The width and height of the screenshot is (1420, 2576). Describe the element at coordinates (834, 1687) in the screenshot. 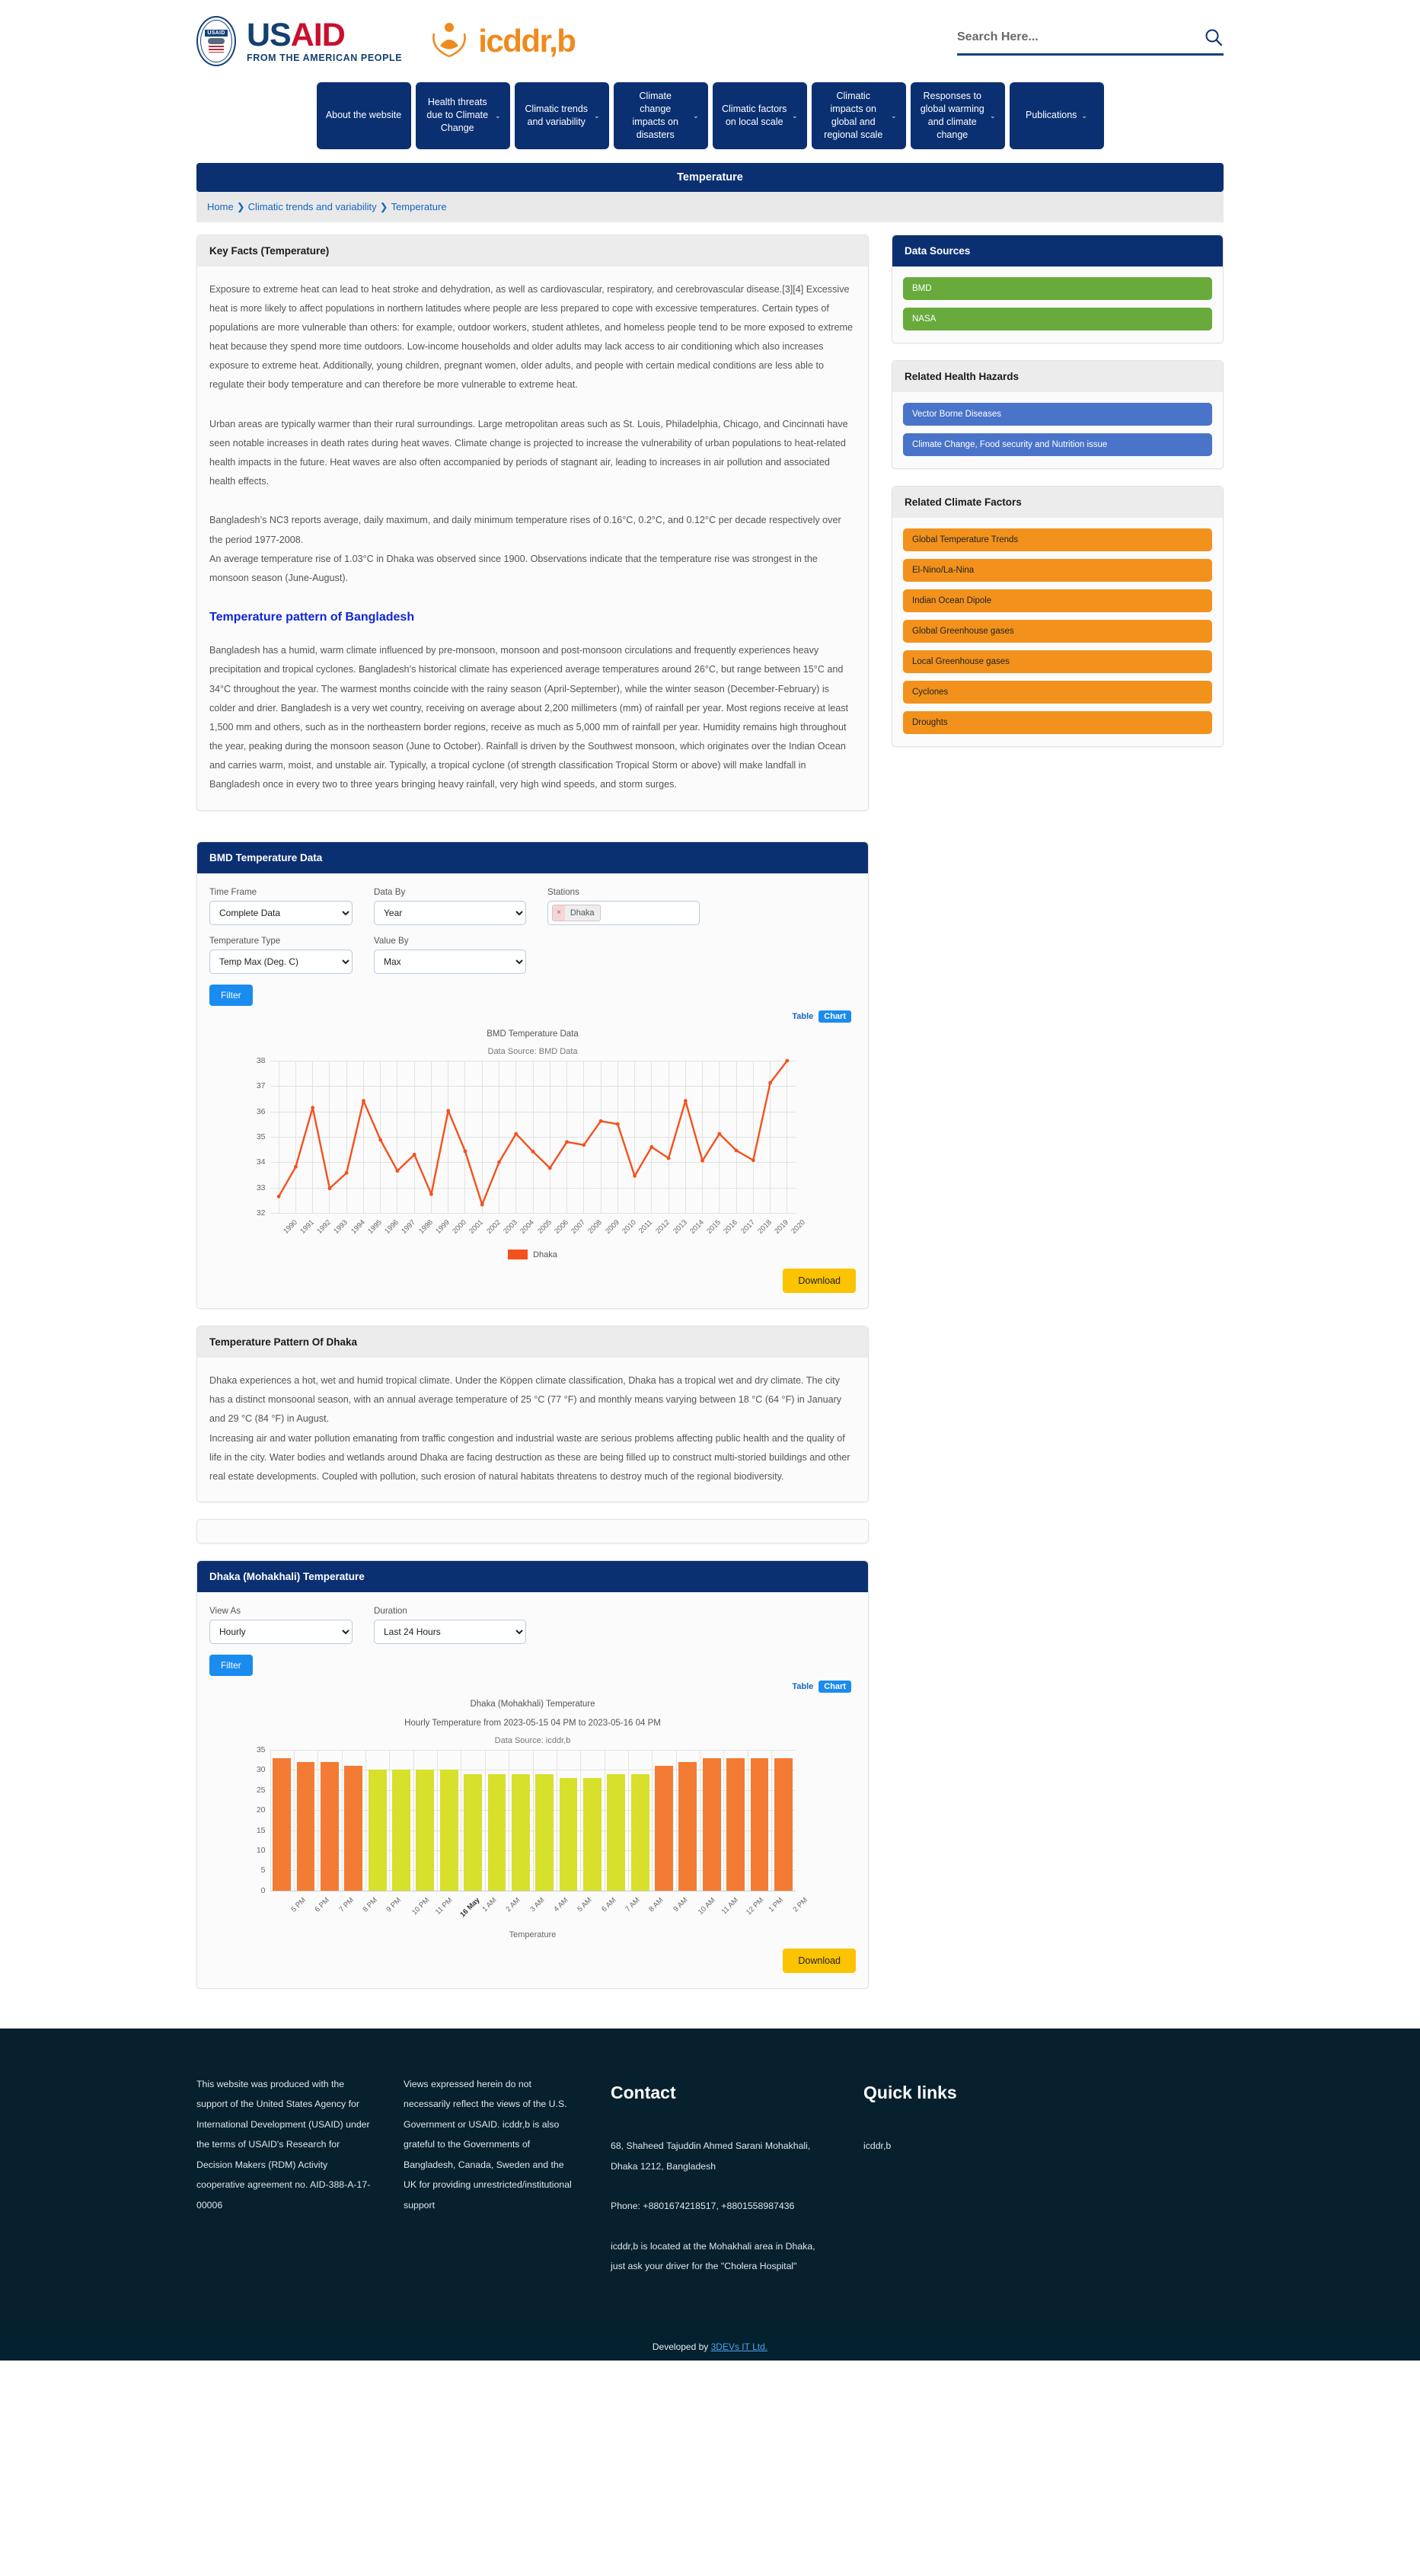

I see `mohakhali-tab-chart: Chart` at that location.